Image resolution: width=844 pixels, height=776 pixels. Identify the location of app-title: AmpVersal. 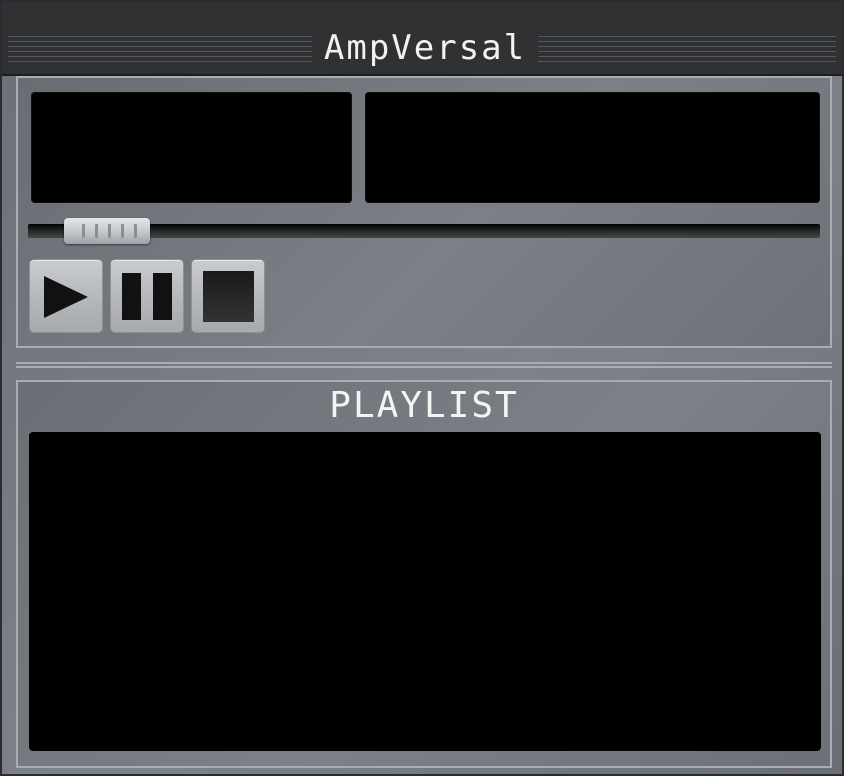
(425, 48).